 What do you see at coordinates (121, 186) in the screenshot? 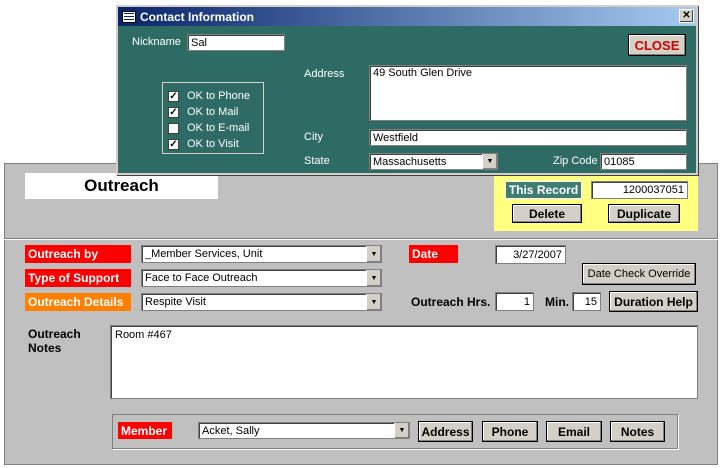
I see `form-title: Outreach` at bounding box center [121, 186].